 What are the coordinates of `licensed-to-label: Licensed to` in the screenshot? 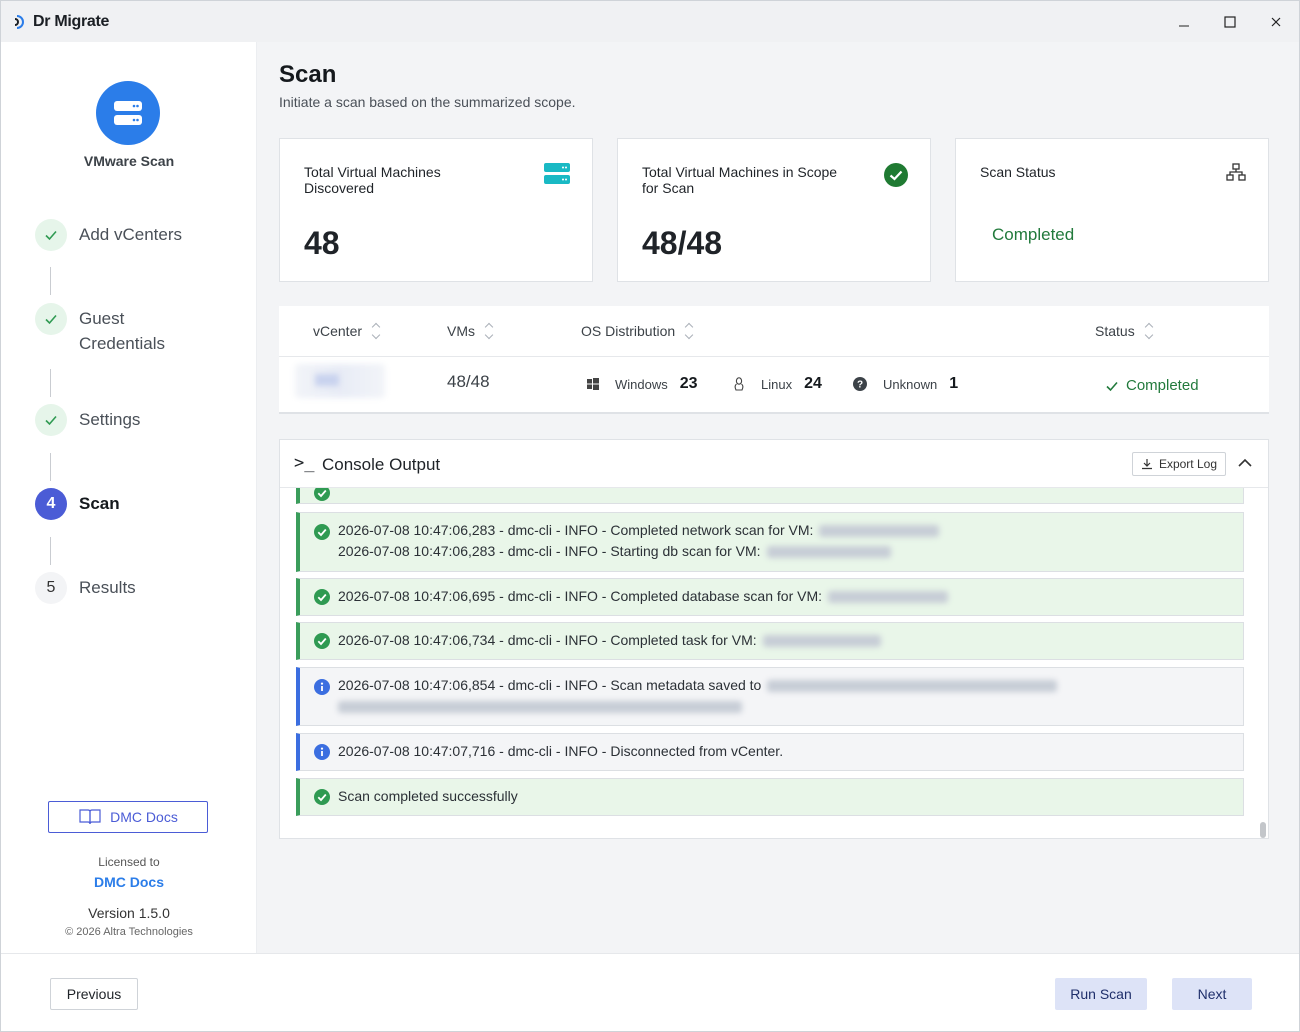 It's located at (129, 862).